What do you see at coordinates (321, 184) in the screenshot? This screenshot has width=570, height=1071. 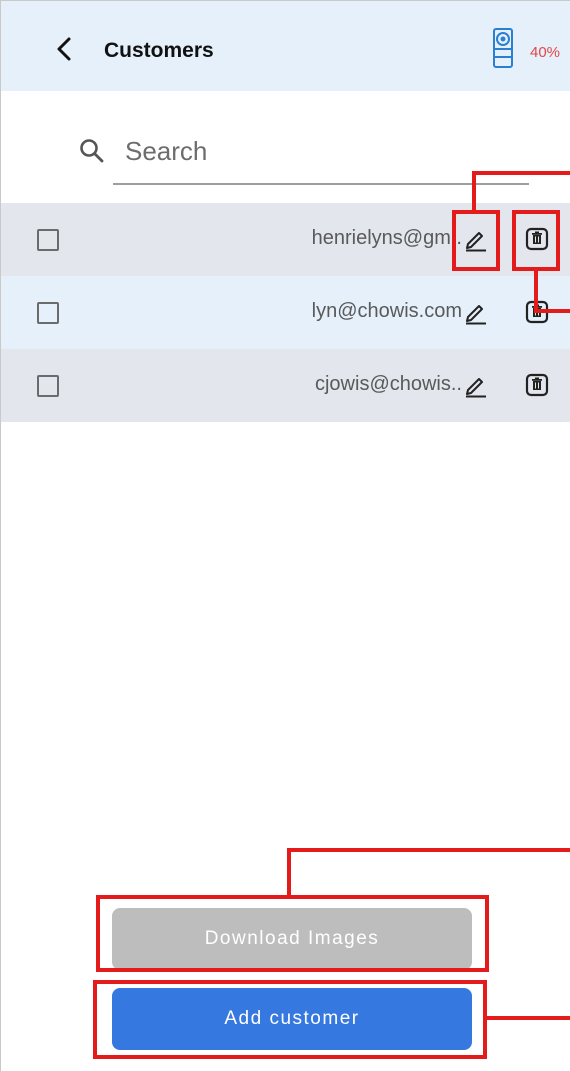 I see `search-underline` at bounding box center [321, 184].